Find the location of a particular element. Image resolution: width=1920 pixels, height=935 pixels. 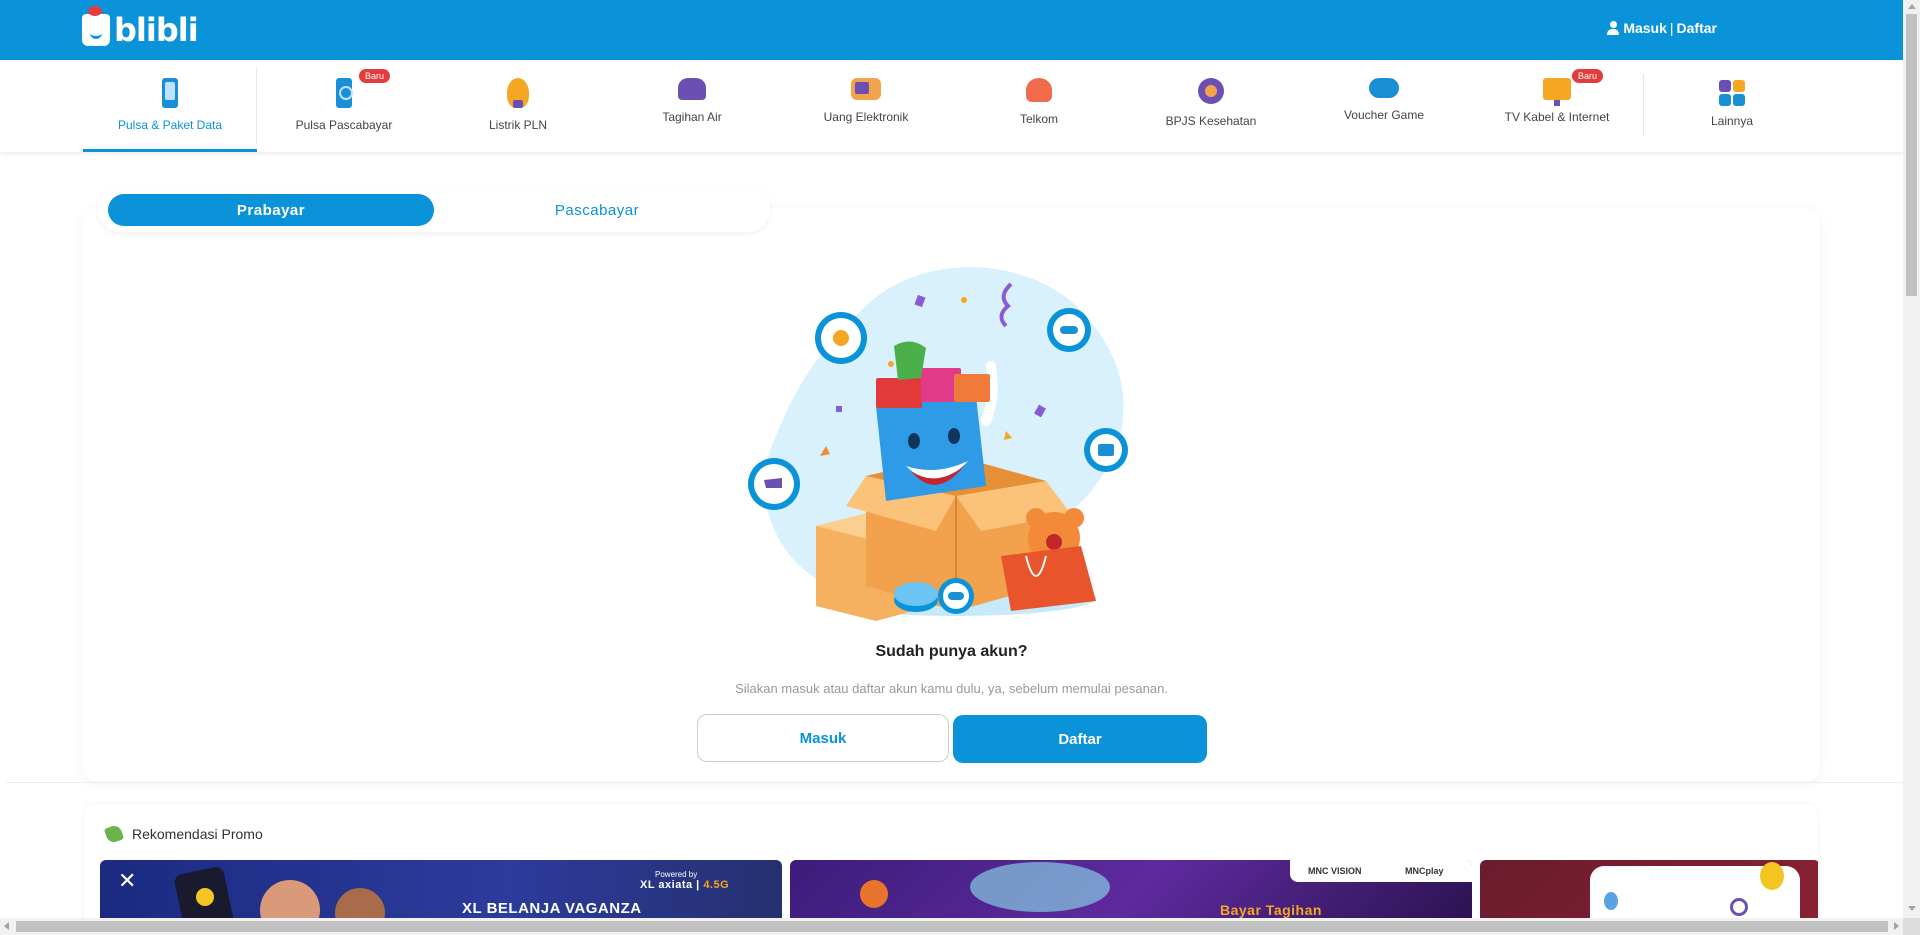

category-tv-kabel-internet: TV Kabel & Internet Baru is located at coordinates (1557, 106).